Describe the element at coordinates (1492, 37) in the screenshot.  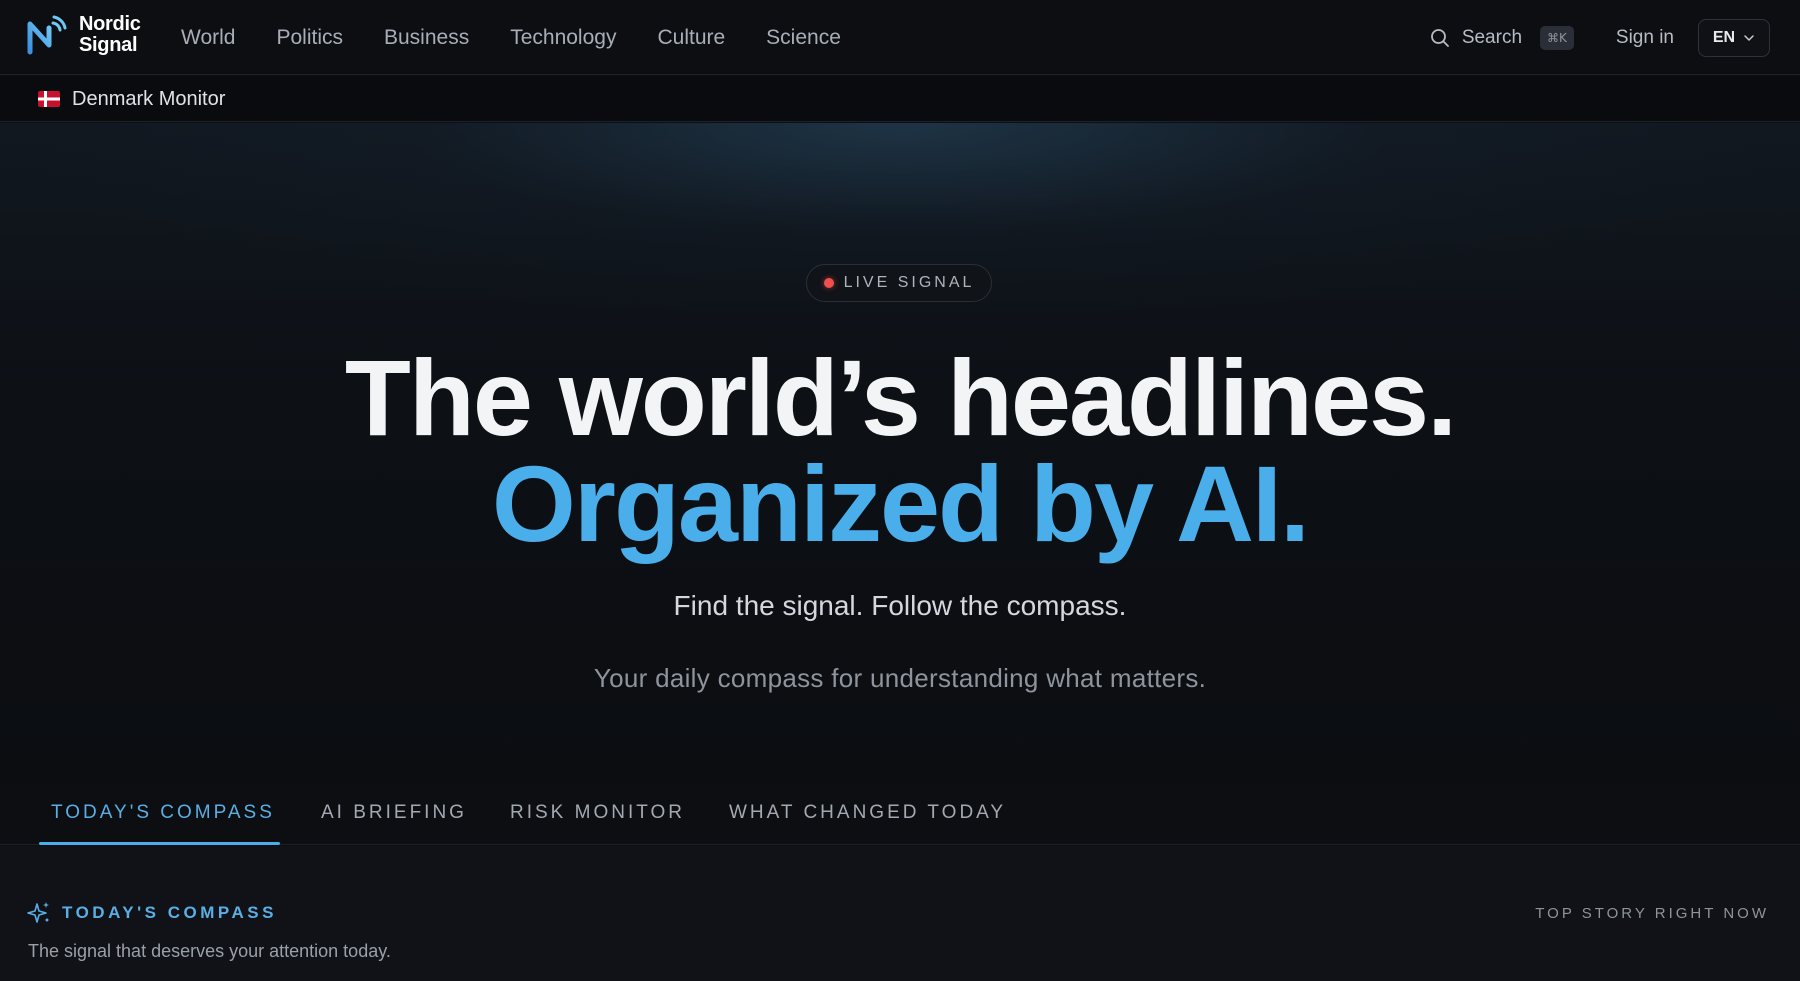
I see `search-label: Search` at that location.